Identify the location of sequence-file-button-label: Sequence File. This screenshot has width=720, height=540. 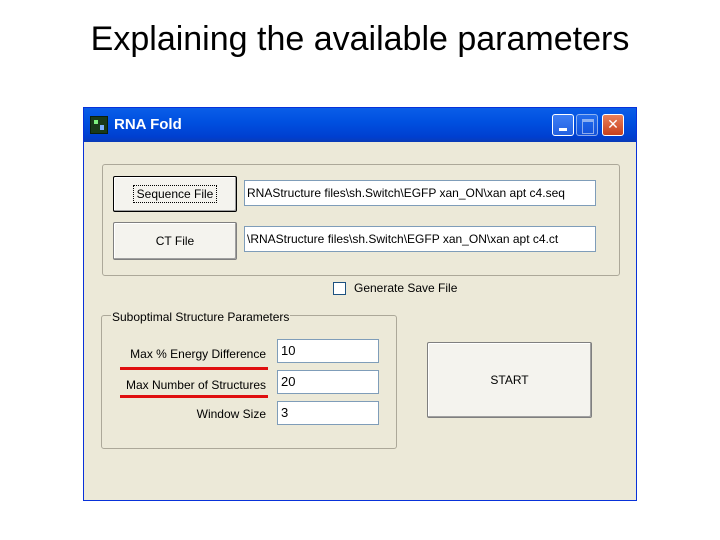
(175, 194).